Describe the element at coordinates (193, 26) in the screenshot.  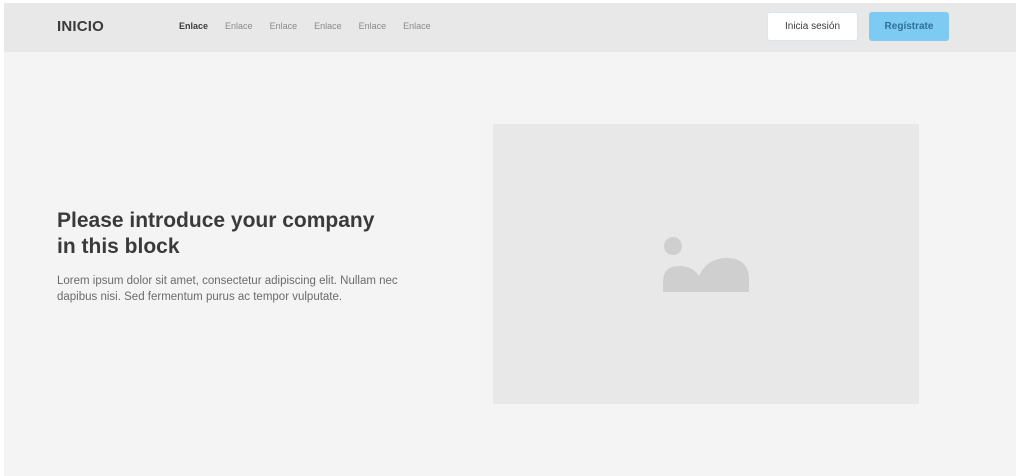
I see `nav-link-1: Enlace` at that location.